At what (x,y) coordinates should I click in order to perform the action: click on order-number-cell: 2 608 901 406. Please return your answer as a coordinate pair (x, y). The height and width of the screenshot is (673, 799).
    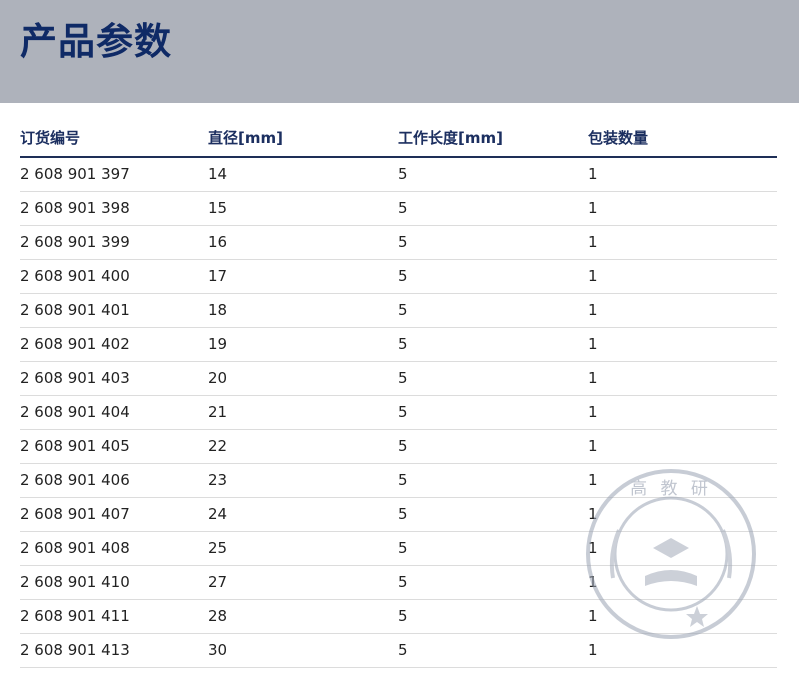
    Looking at the image, I should click on (75, 480).